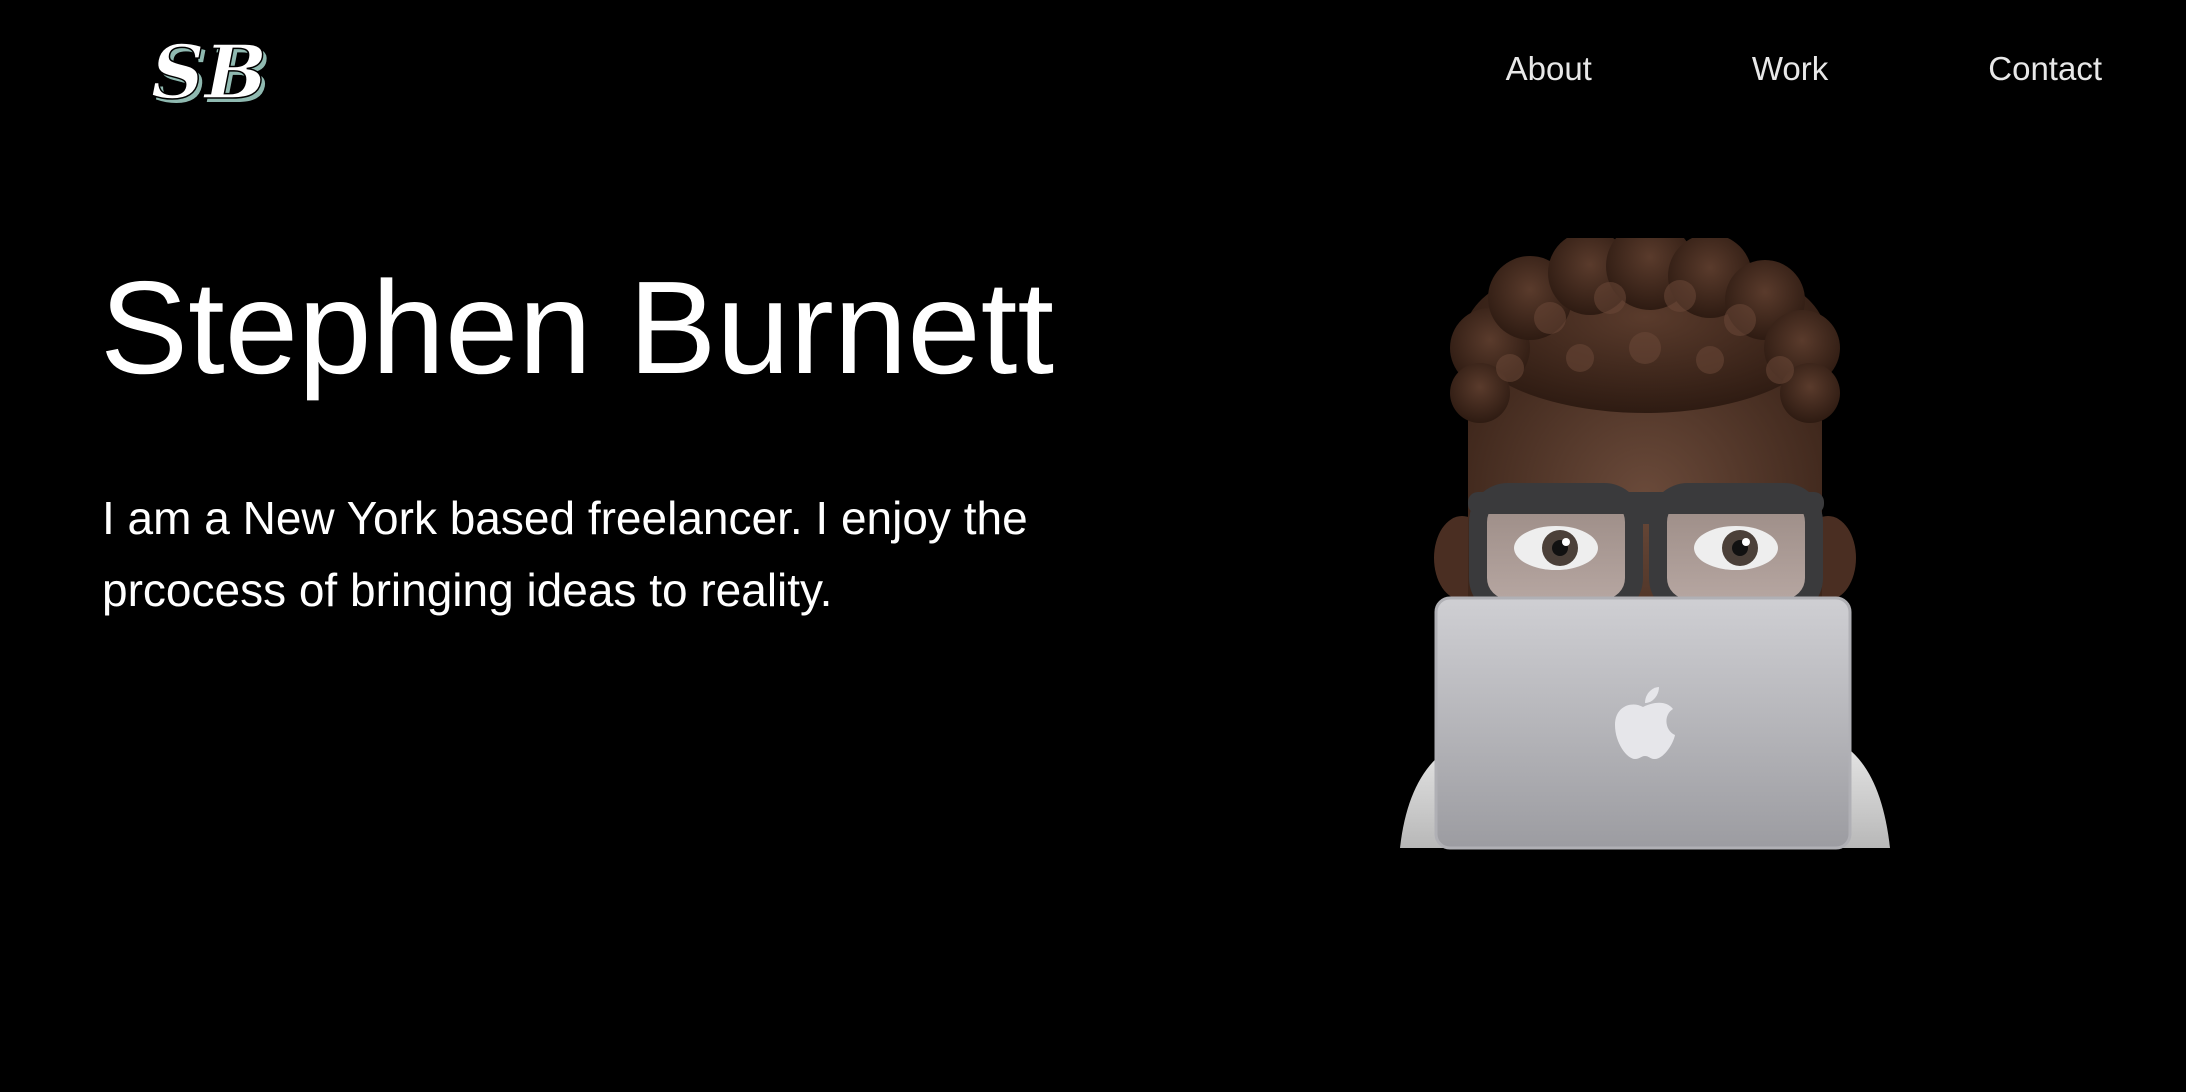 This screenshot has width=2186, height=1092. Describe the element at coordinates (1790, 68) in the screenshot. I see `nav-link-work: Work` at that location.